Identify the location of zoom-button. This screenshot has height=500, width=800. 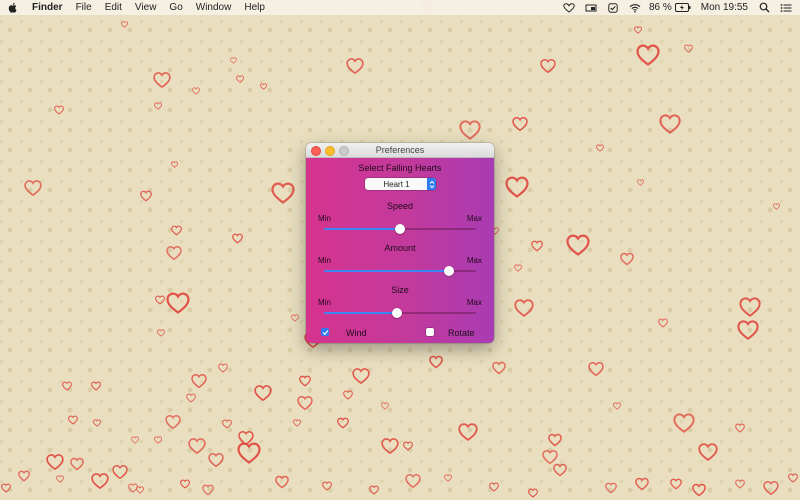
(344, 151).